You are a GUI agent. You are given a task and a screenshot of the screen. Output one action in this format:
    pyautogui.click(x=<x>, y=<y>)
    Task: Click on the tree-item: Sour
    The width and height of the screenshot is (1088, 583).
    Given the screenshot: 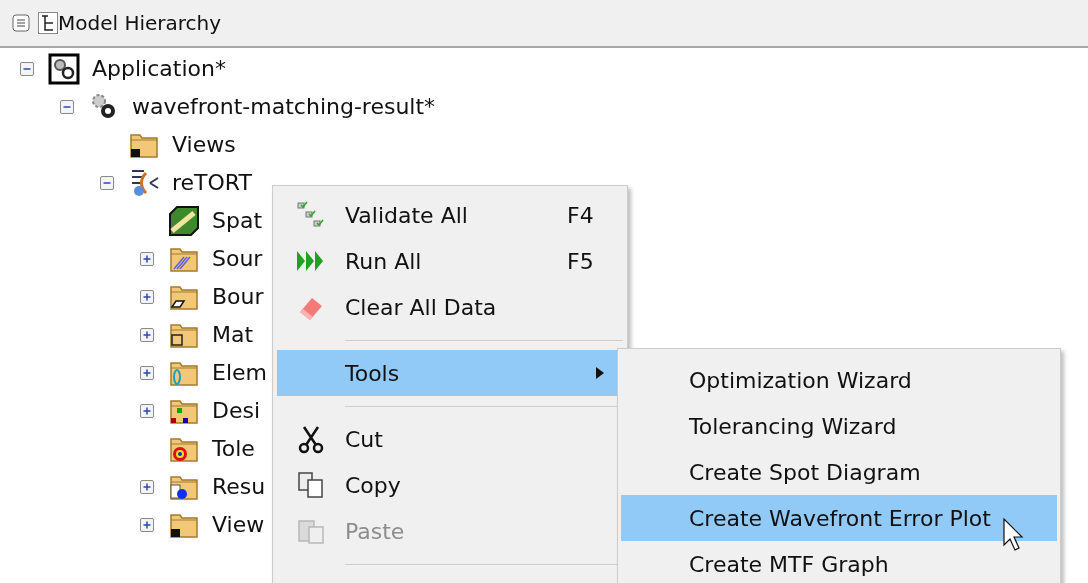 What is the action you would take?
    pyautogui.click(x=237, y=259)
    